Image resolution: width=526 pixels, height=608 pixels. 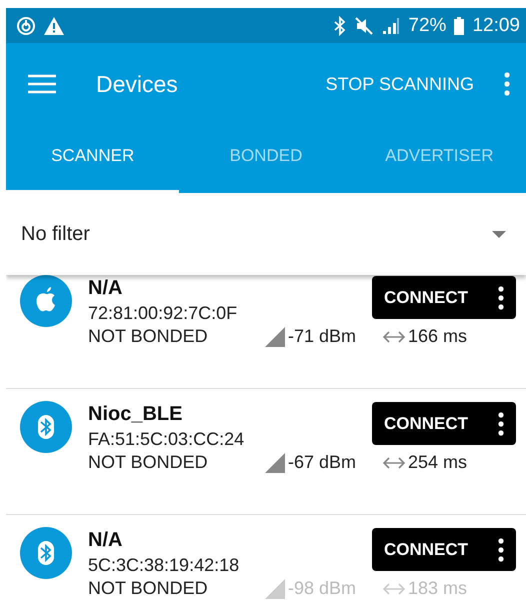 What do you see at coordinates (136, 414) in the screenshot?
I see `device-name: Nioc_BLE` at bounding box center [136, 414].